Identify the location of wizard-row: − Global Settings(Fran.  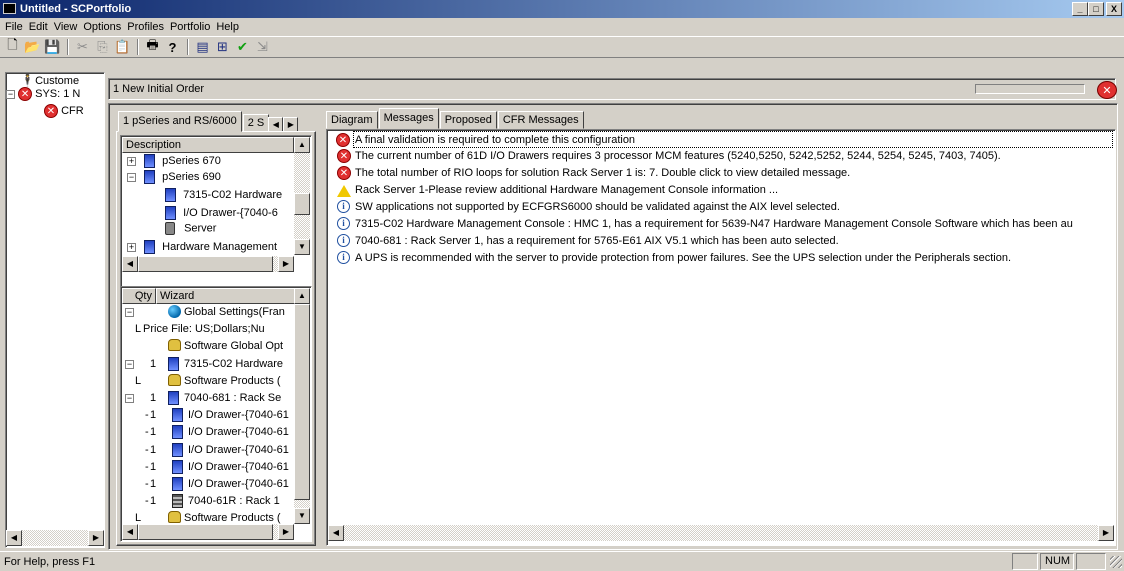
(207, 312).